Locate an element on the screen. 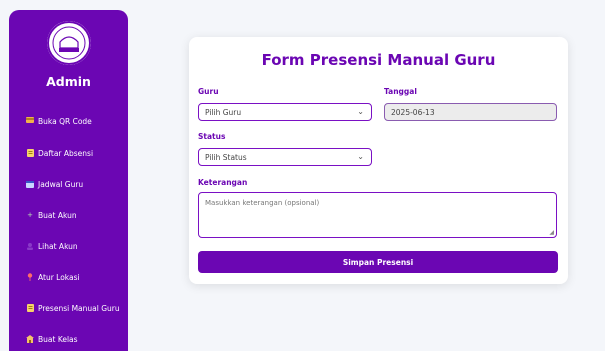 The height and width of the screenshot is (351, 605). school-logo is located at coordinates (69, 43).